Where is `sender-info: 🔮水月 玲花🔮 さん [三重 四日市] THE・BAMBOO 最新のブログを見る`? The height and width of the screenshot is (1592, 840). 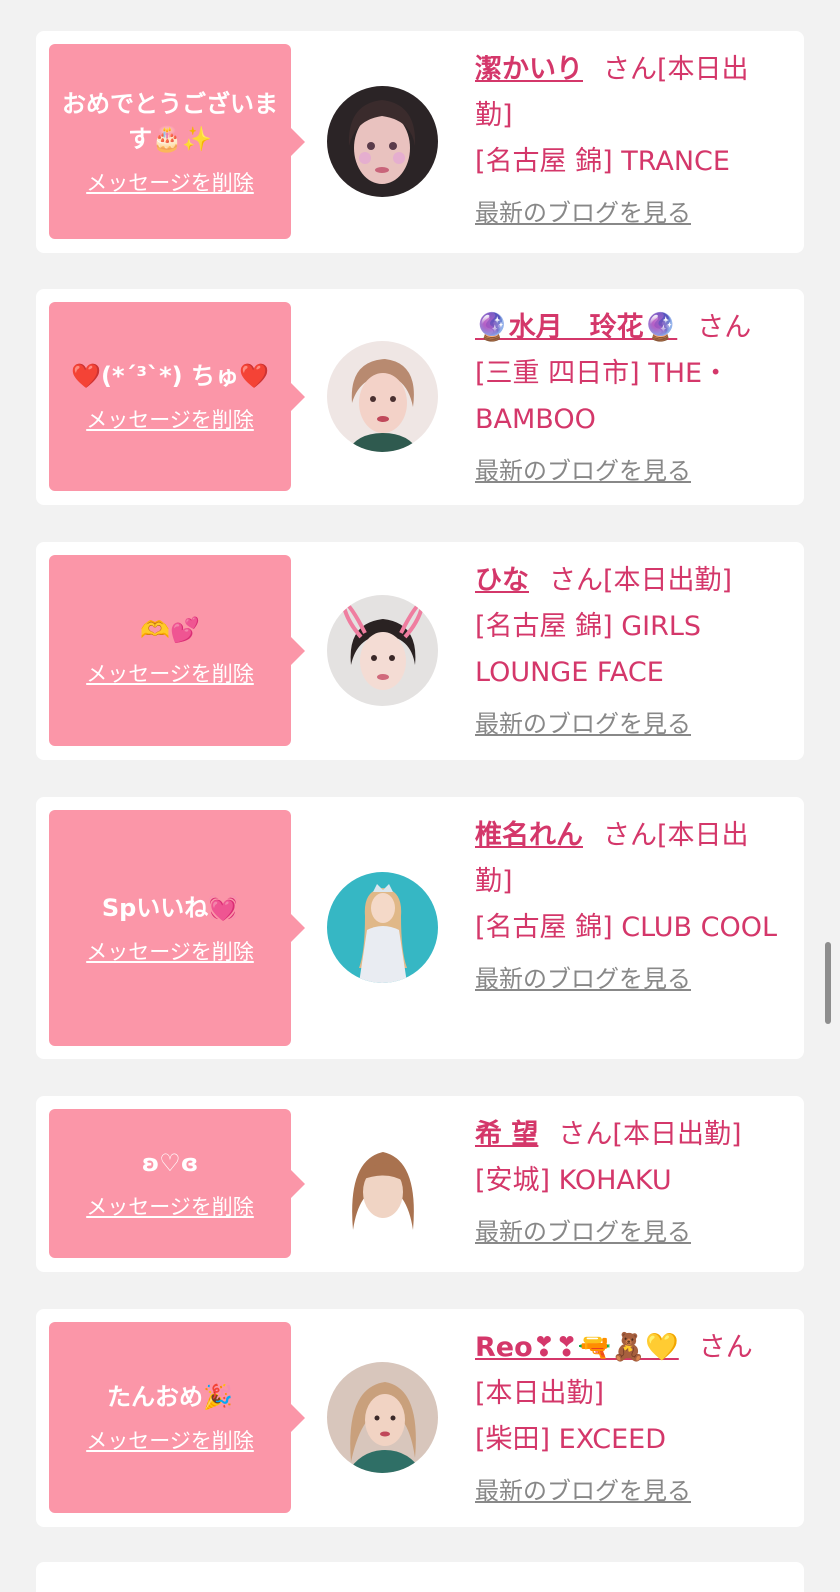
sender-info: 🔮水月 玲花🔮 さん [三重 四日市] THE・BAMBOO 最新のブログを見る is located at coordinates (628, 396).